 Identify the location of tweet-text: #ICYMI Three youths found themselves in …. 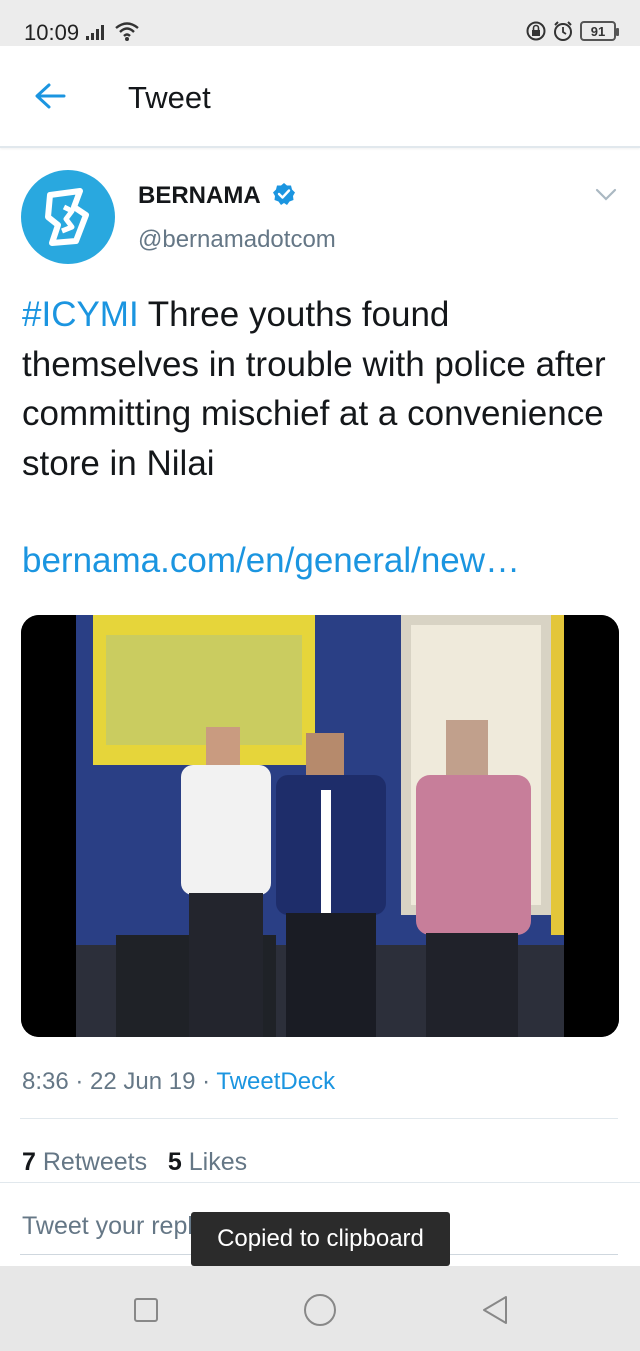
(322, 389).